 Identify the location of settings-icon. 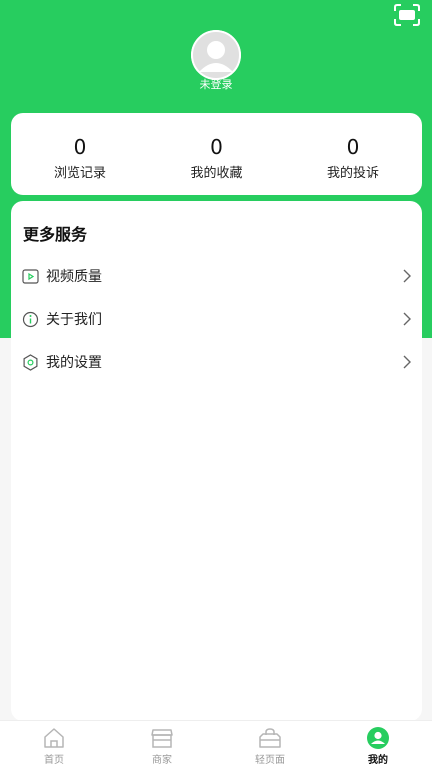
(30, 362).